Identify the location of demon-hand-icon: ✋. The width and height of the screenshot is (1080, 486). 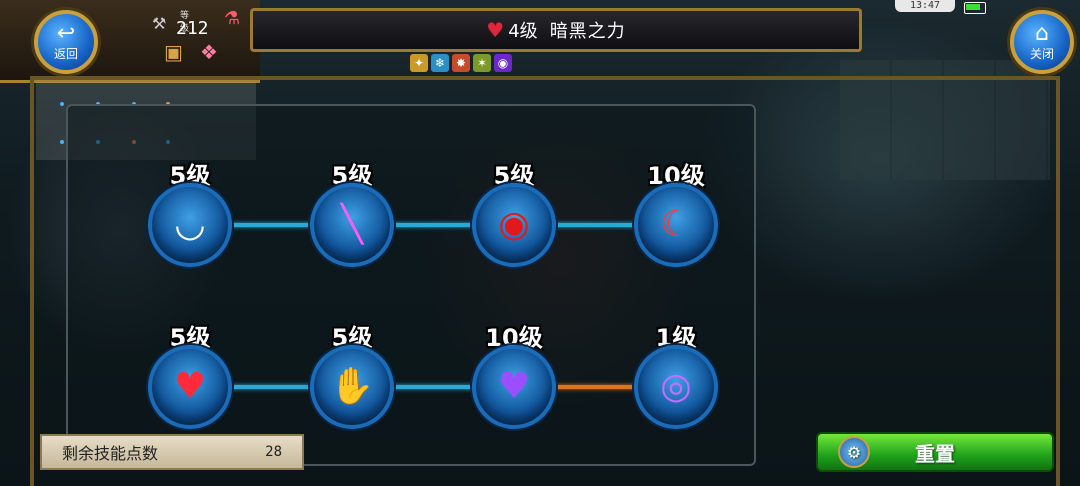
(352, 386).